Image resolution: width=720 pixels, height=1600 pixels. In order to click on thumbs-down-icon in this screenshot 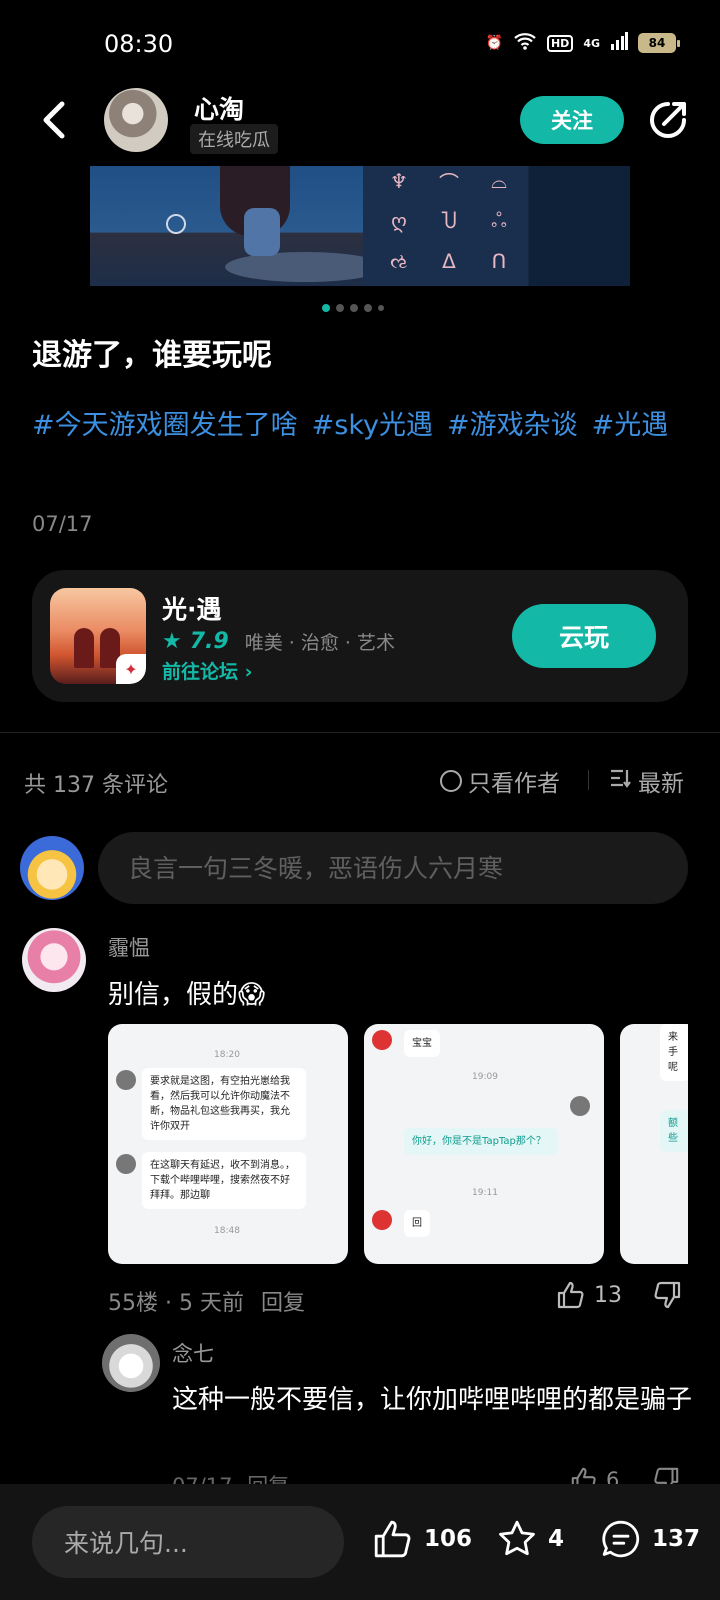, I will do `click(667, 1295)`.